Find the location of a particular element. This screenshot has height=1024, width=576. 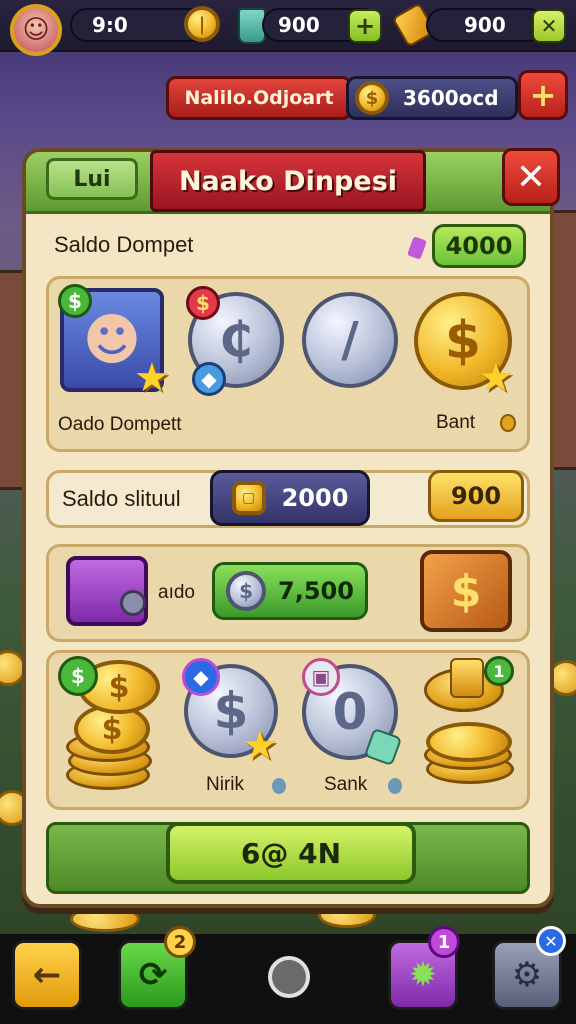

red-label-pill: Nalilo.Odjoart is located at coordinates (259, 98).